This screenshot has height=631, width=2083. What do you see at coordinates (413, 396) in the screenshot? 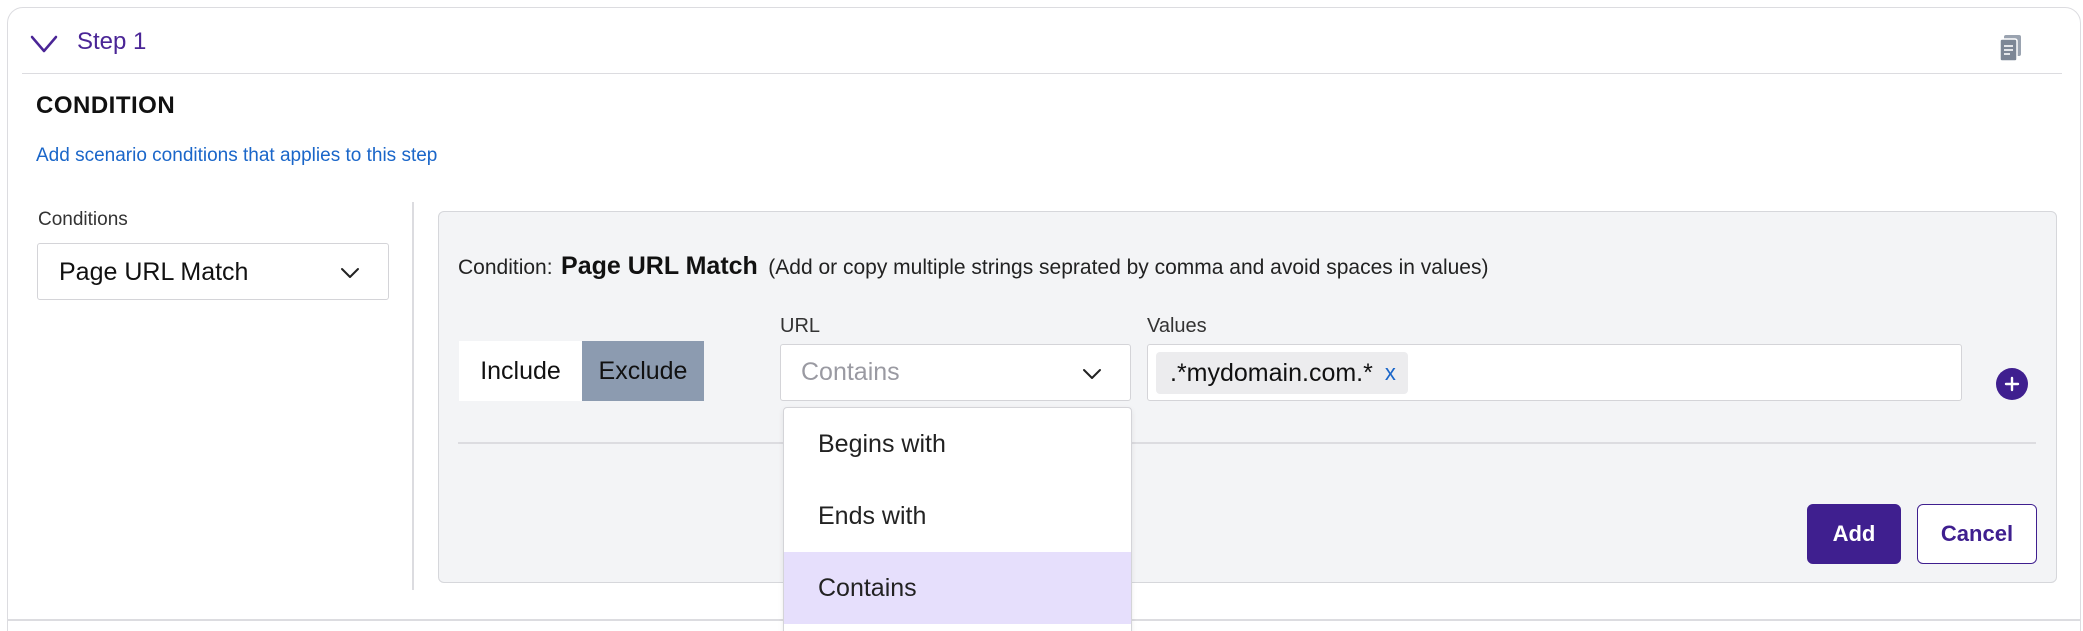
I see `vertical-divider` at bounding box center [413, 396].